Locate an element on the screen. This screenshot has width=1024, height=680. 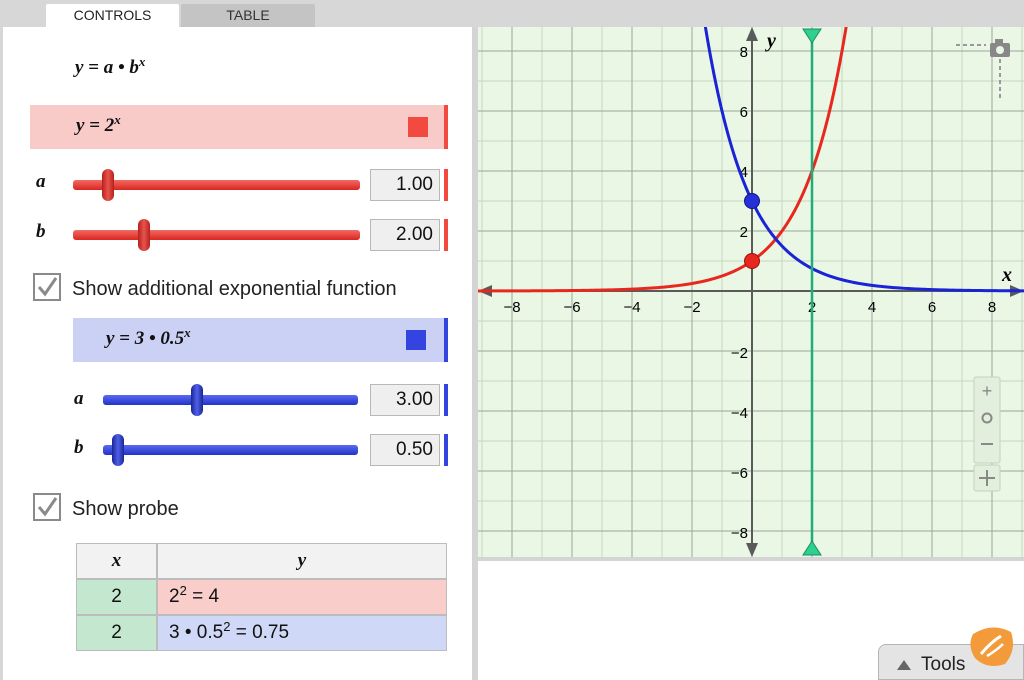
probe-header-x: x is located at coordinates (116, 561).